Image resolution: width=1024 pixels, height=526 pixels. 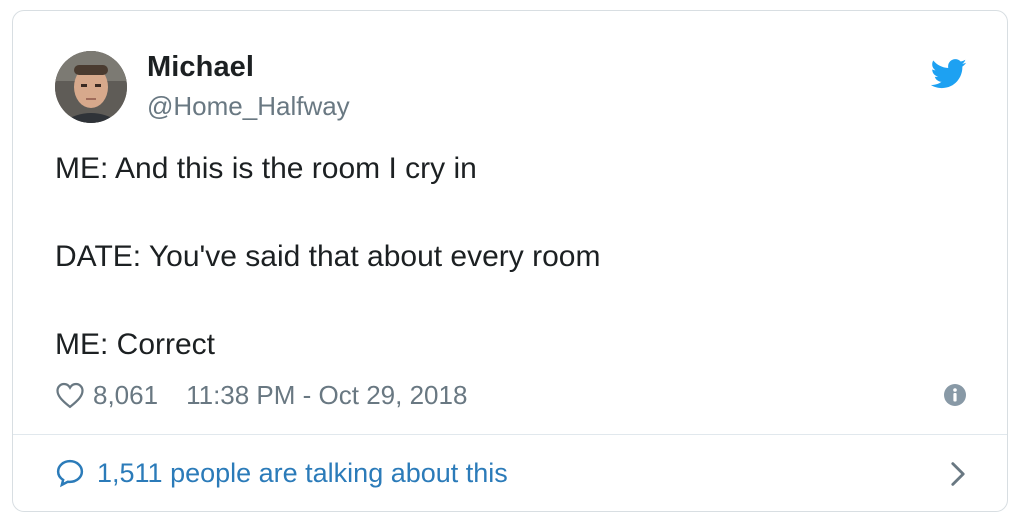 I want to click on speech-bubble-icon, so click(x=70, y=473).